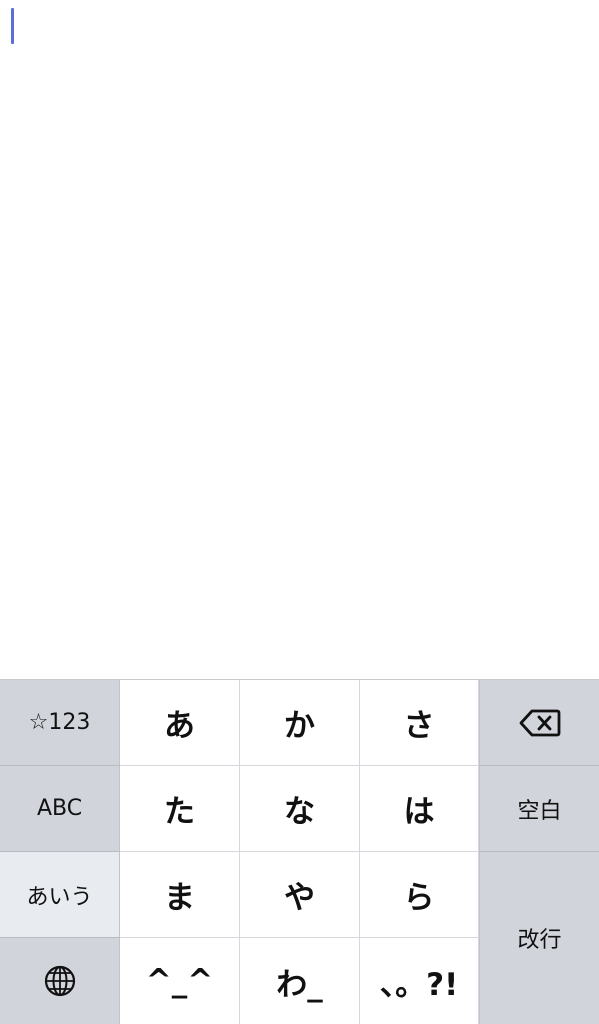 The height and width of the screenshot is (1024, 599). I want to click on delete-key, so click(539, 723).